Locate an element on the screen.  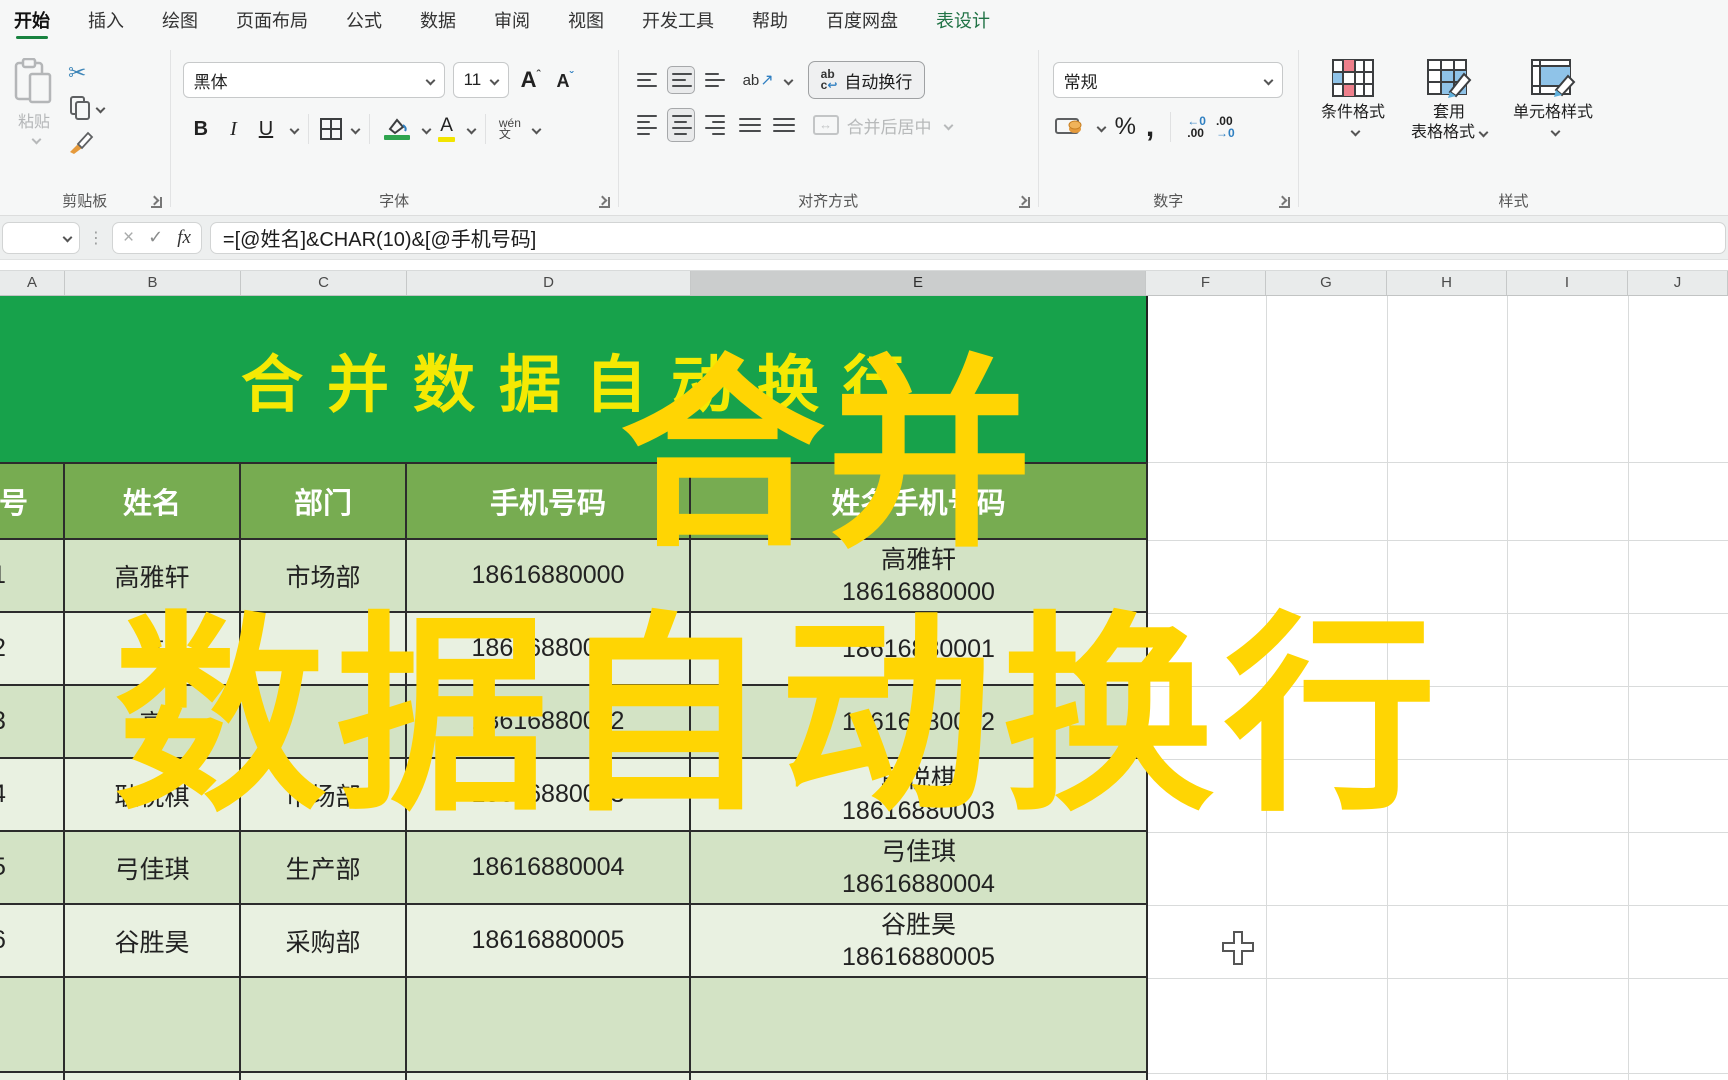
cell-no: 3 is located at coordinates (32, 722).